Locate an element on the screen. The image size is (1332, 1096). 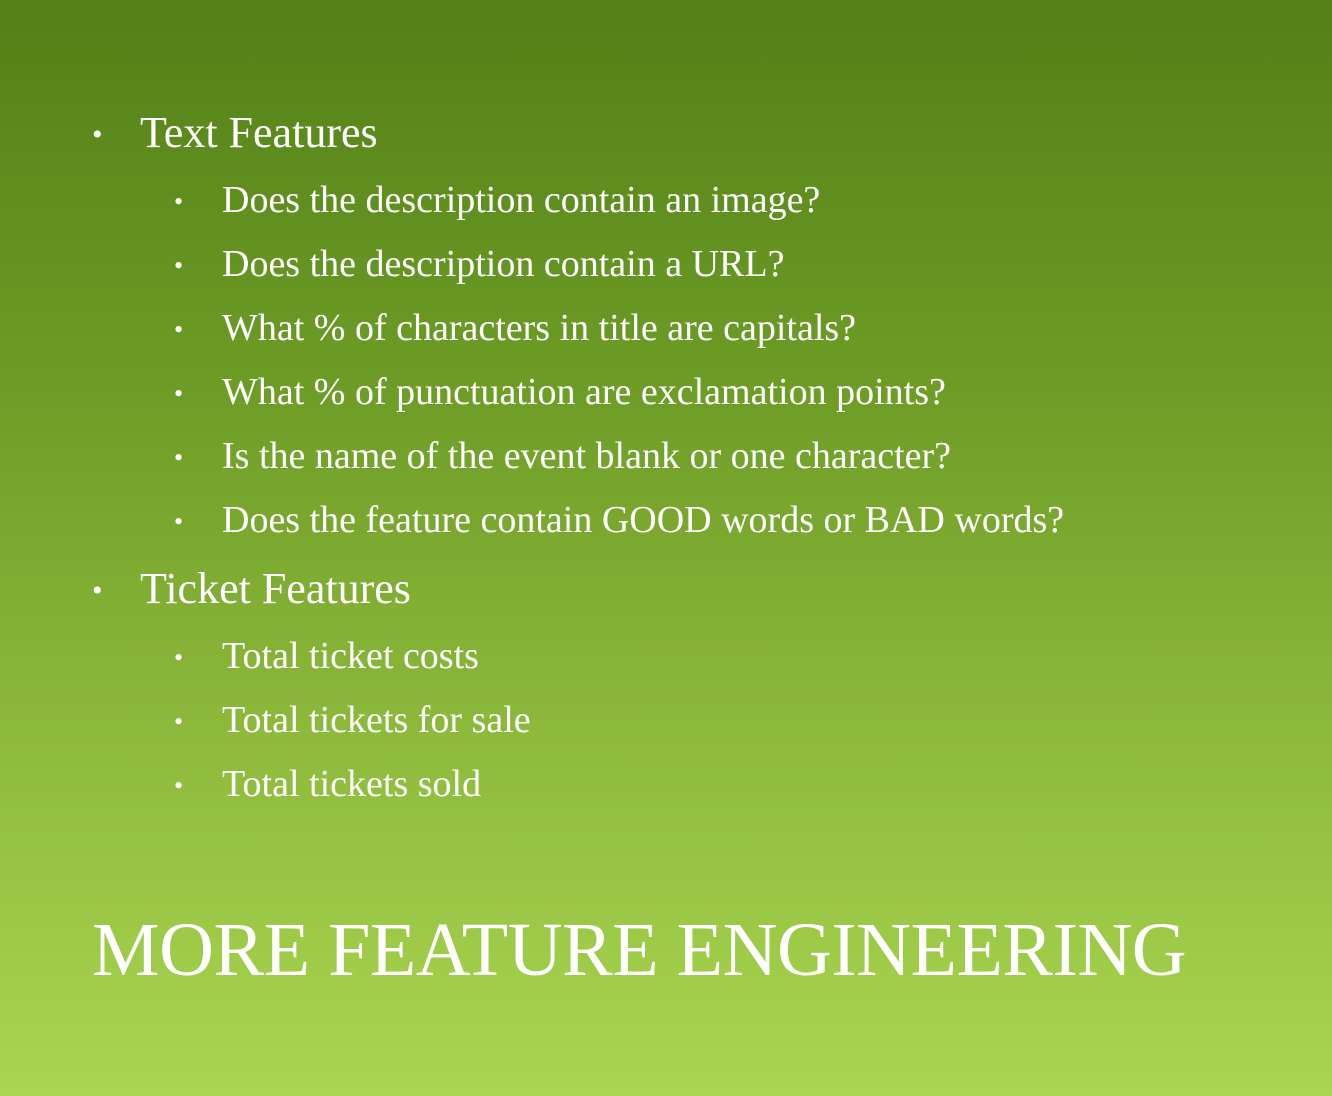
list-item-text: Total ticket costs is located at coordinates (350, 656).